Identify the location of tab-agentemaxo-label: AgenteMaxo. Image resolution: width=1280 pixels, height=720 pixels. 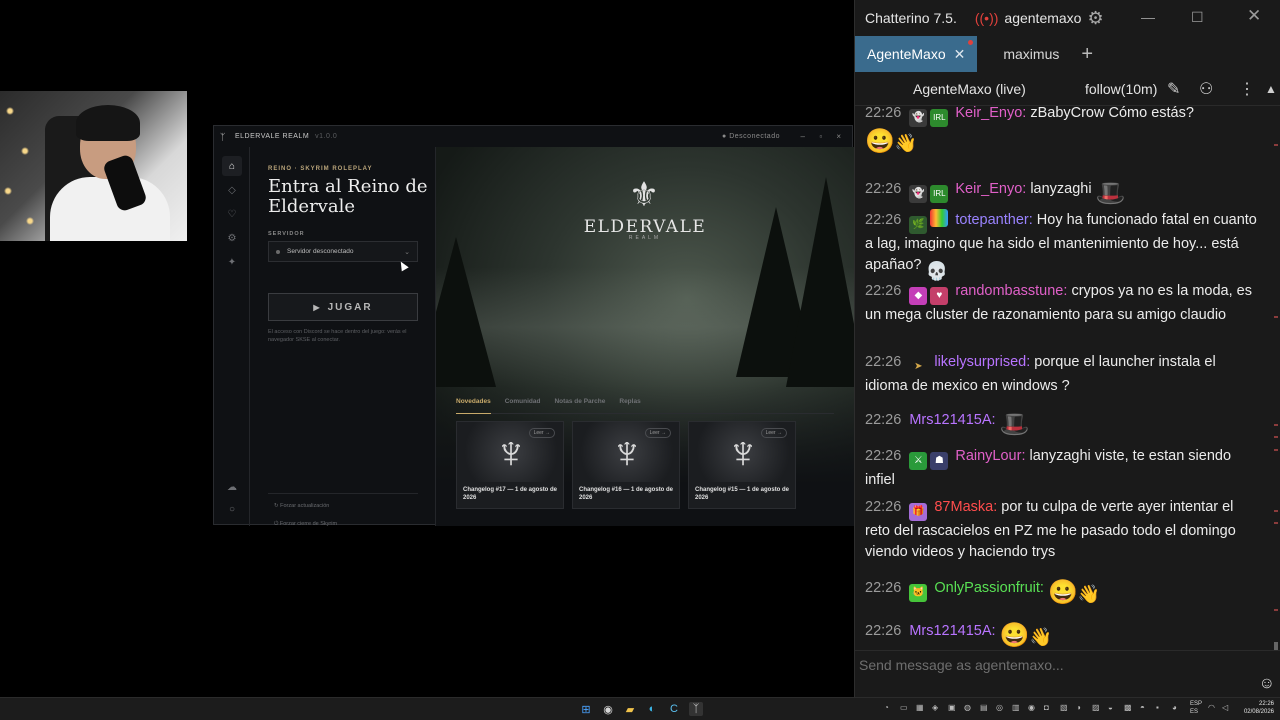
(906, 54).